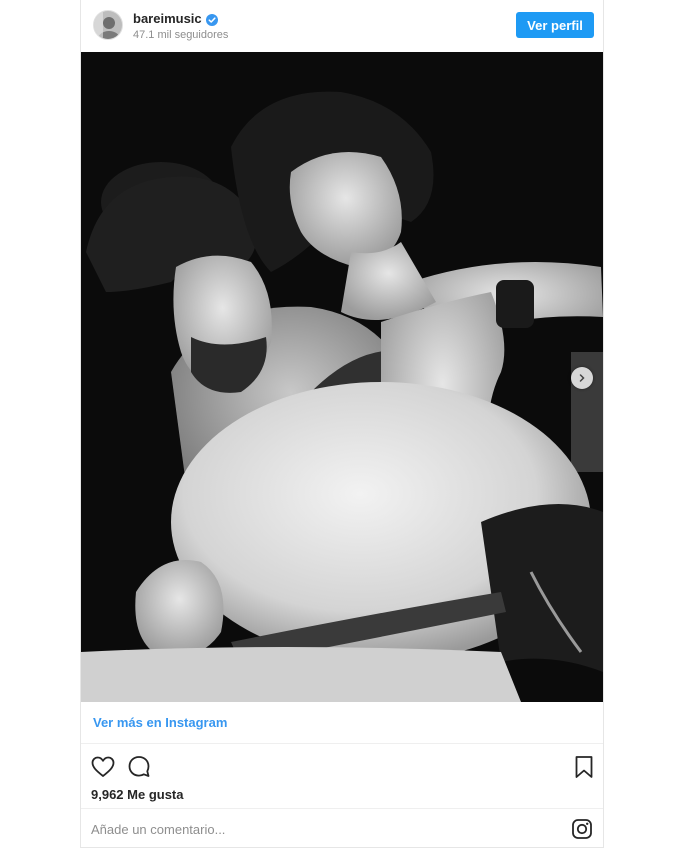 This screenshot has height=850, width=700. Describe the element at coordinates (582, 378) in the screenshot. I see `chevron-right-icon` at that location.